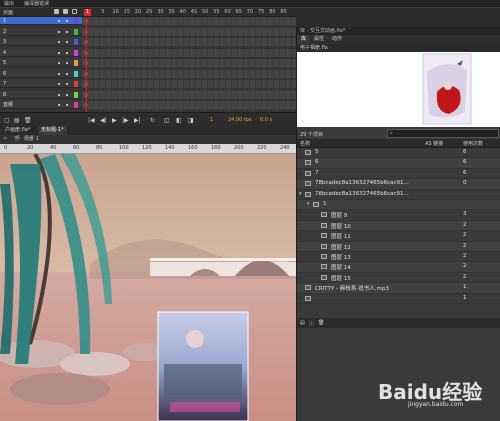 This screenshot has width=500, height=421. I want to click on document-tab: 无标题-1*, so click(52, 130).